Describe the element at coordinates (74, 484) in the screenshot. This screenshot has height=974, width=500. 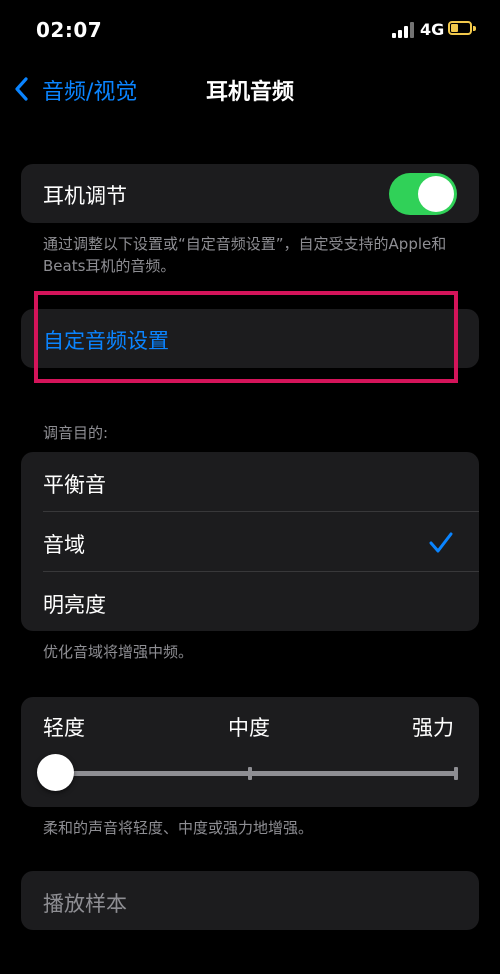
I see `tune-option-balanced-tone: 平衡音` at that location.